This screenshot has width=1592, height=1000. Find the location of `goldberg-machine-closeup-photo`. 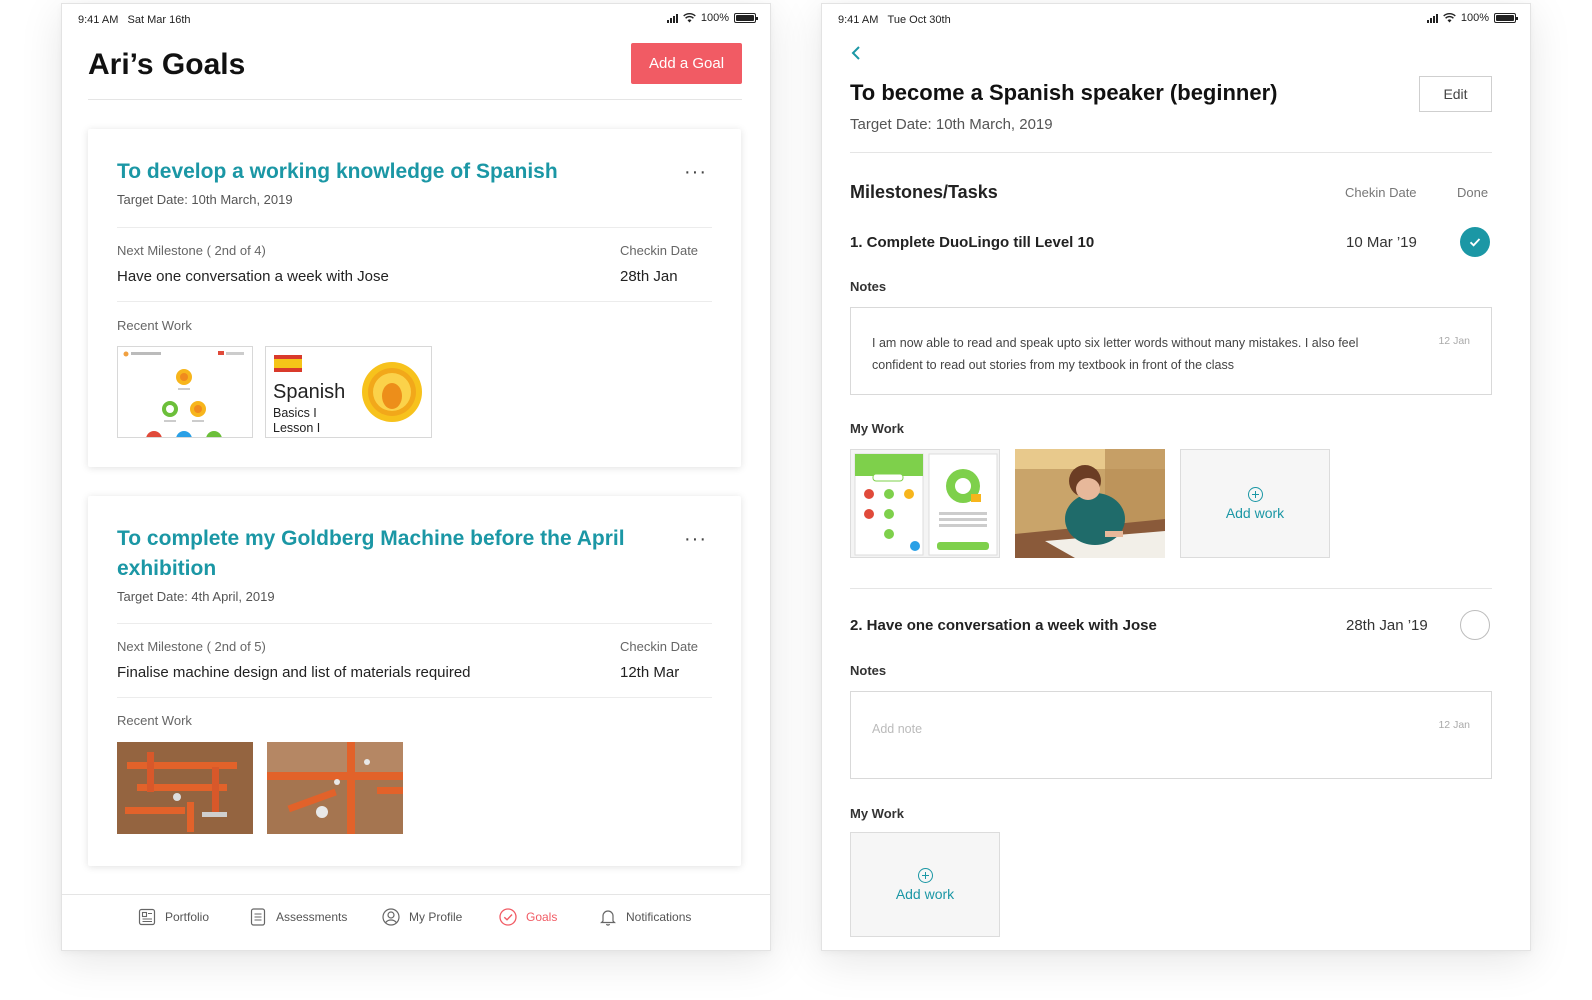

goldberg-machine-closeup-photo is located at coordinates (335, 788).